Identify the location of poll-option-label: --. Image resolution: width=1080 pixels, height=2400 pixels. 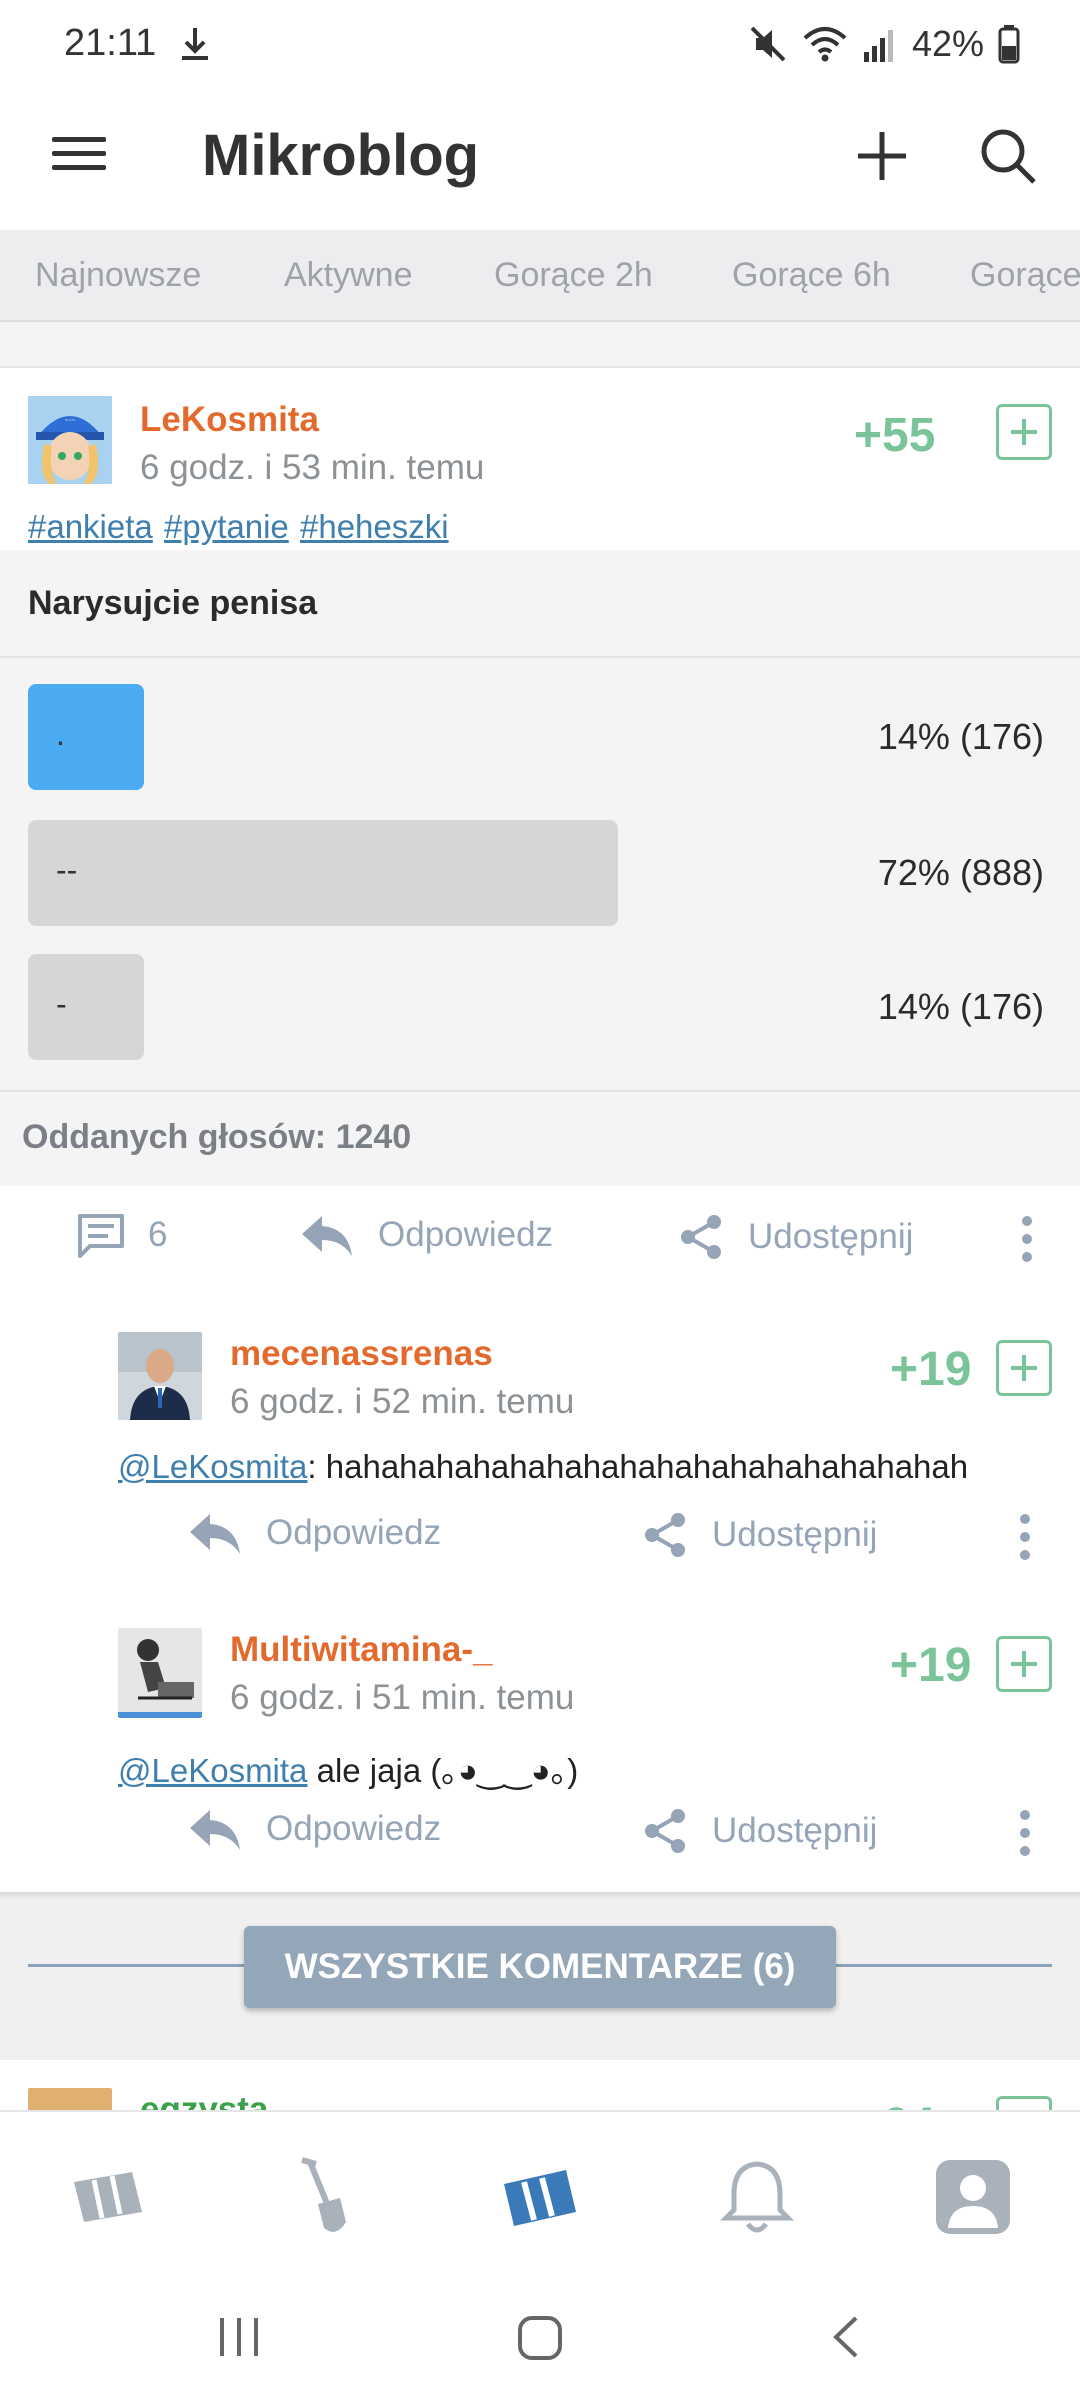
(67, 870).